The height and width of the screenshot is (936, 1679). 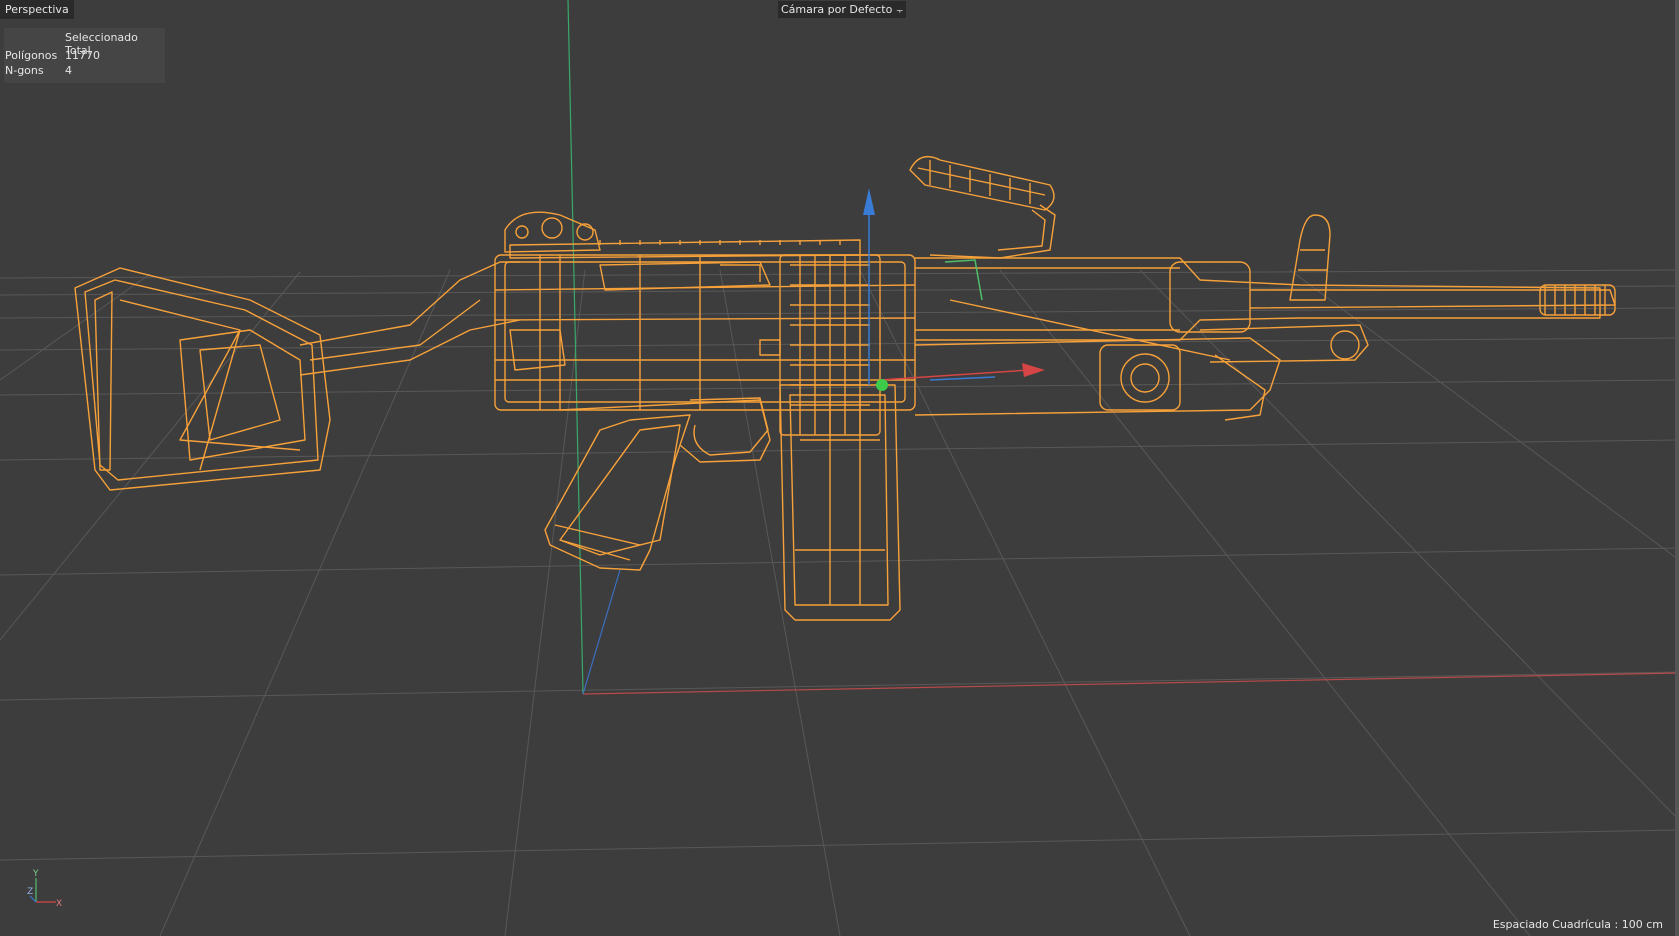 What do you see at coordinates (900, 11) in the screenshot?
I see `camera-toggle-icon: ⸟` at bounding box center [900, 11].